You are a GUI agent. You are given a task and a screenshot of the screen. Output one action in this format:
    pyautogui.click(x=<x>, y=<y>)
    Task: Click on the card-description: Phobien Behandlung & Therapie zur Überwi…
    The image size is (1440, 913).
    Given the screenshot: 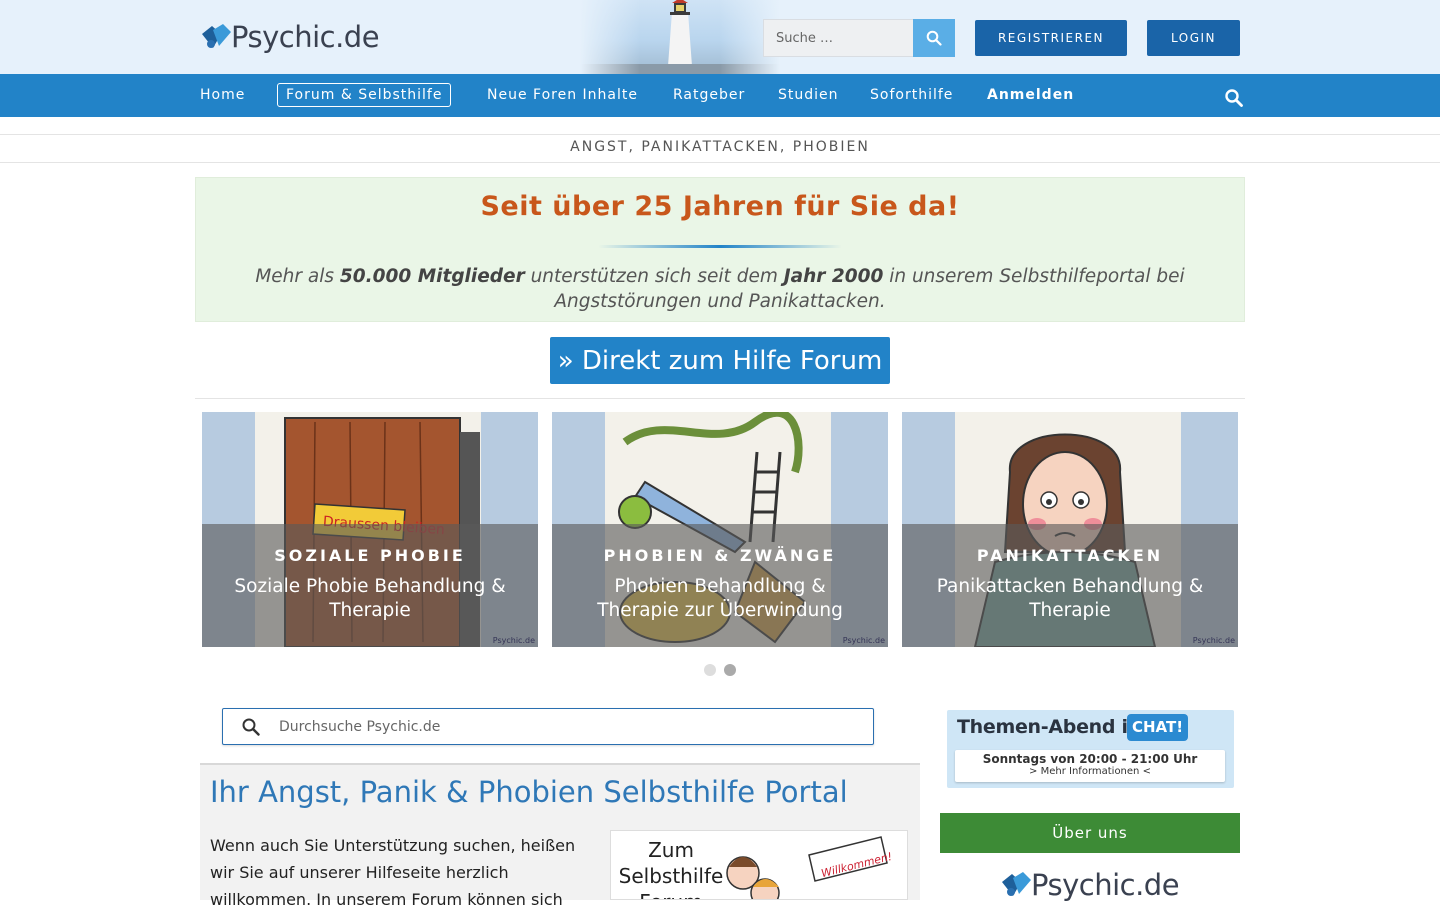 What is the action you would take?
    pyautogui.click(x=720, y=598)
    